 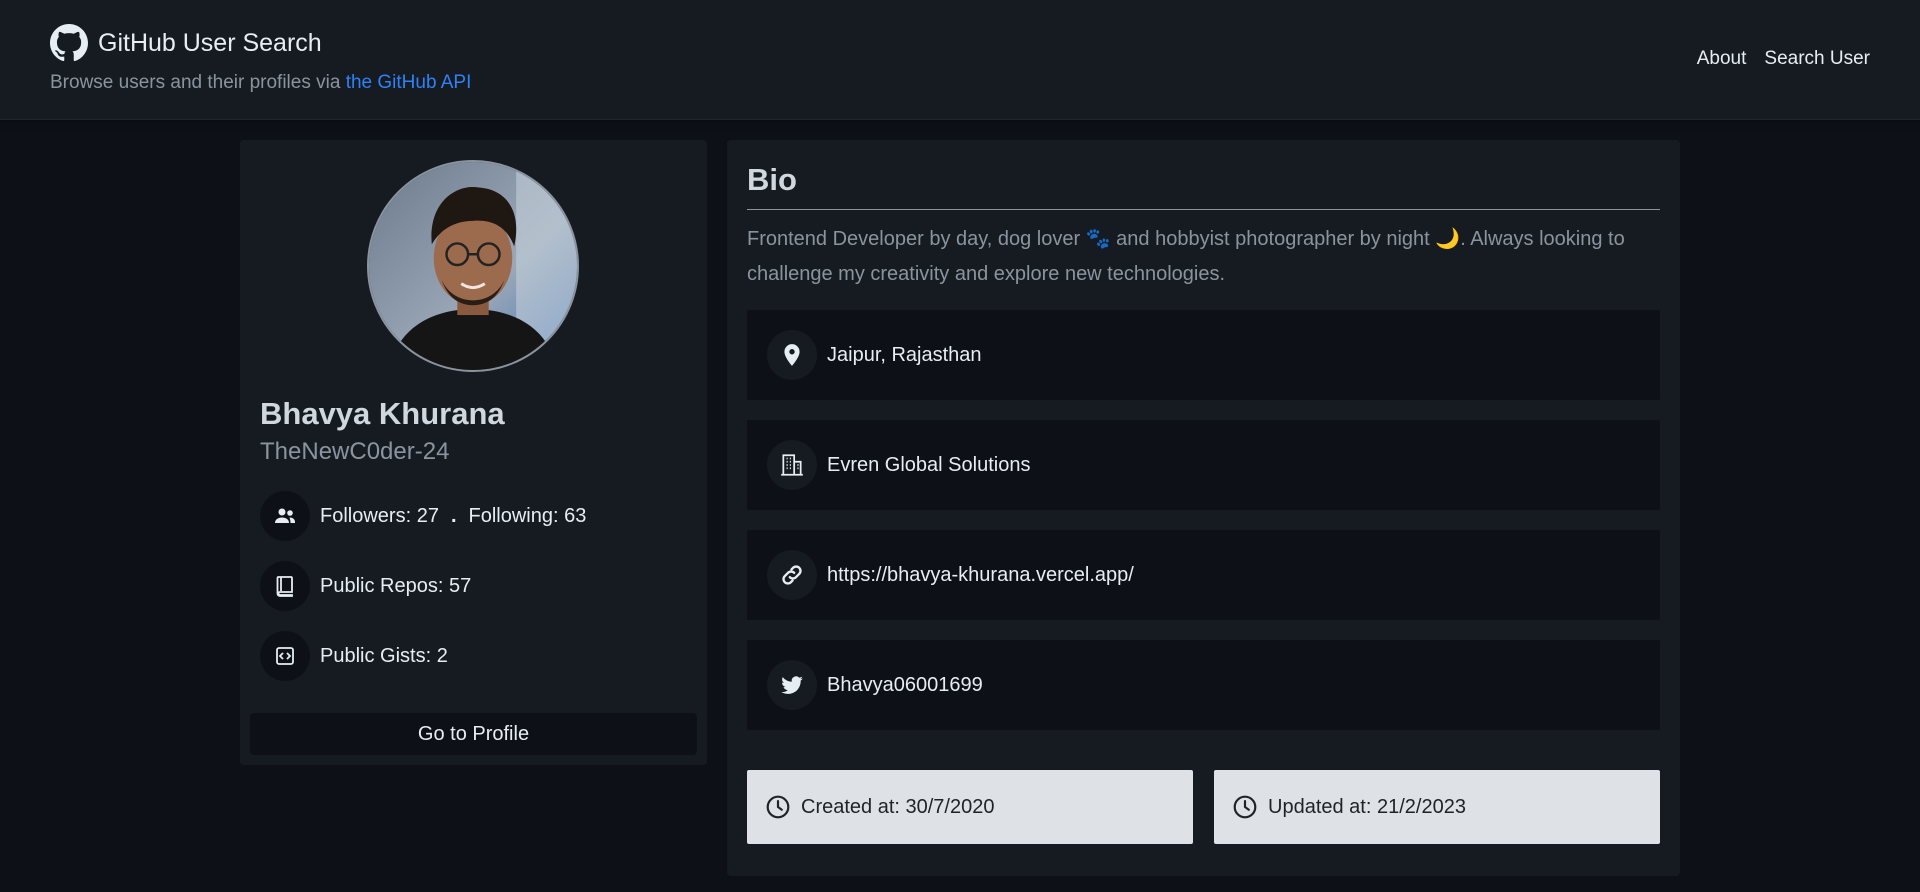 What do you see at coordinates (929, 464) in the screenshot?
I see `company-text: Evren Global Solutions` at bounding box center [929, 464].